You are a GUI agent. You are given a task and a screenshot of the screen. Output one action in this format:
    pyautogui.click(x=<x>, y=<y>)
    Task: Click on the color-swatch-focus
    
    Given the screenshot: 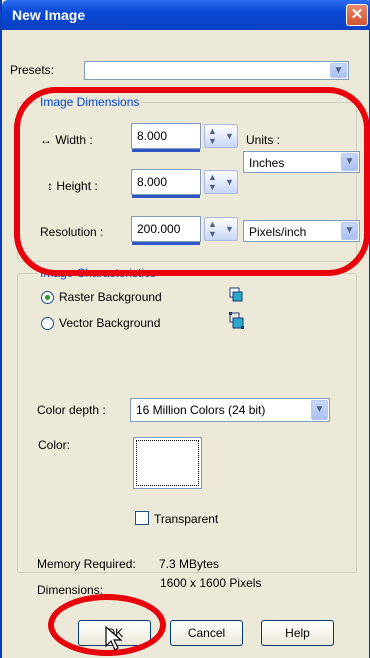 What is the action you would take?
    pyautogui.click(x=167, y=463)
    